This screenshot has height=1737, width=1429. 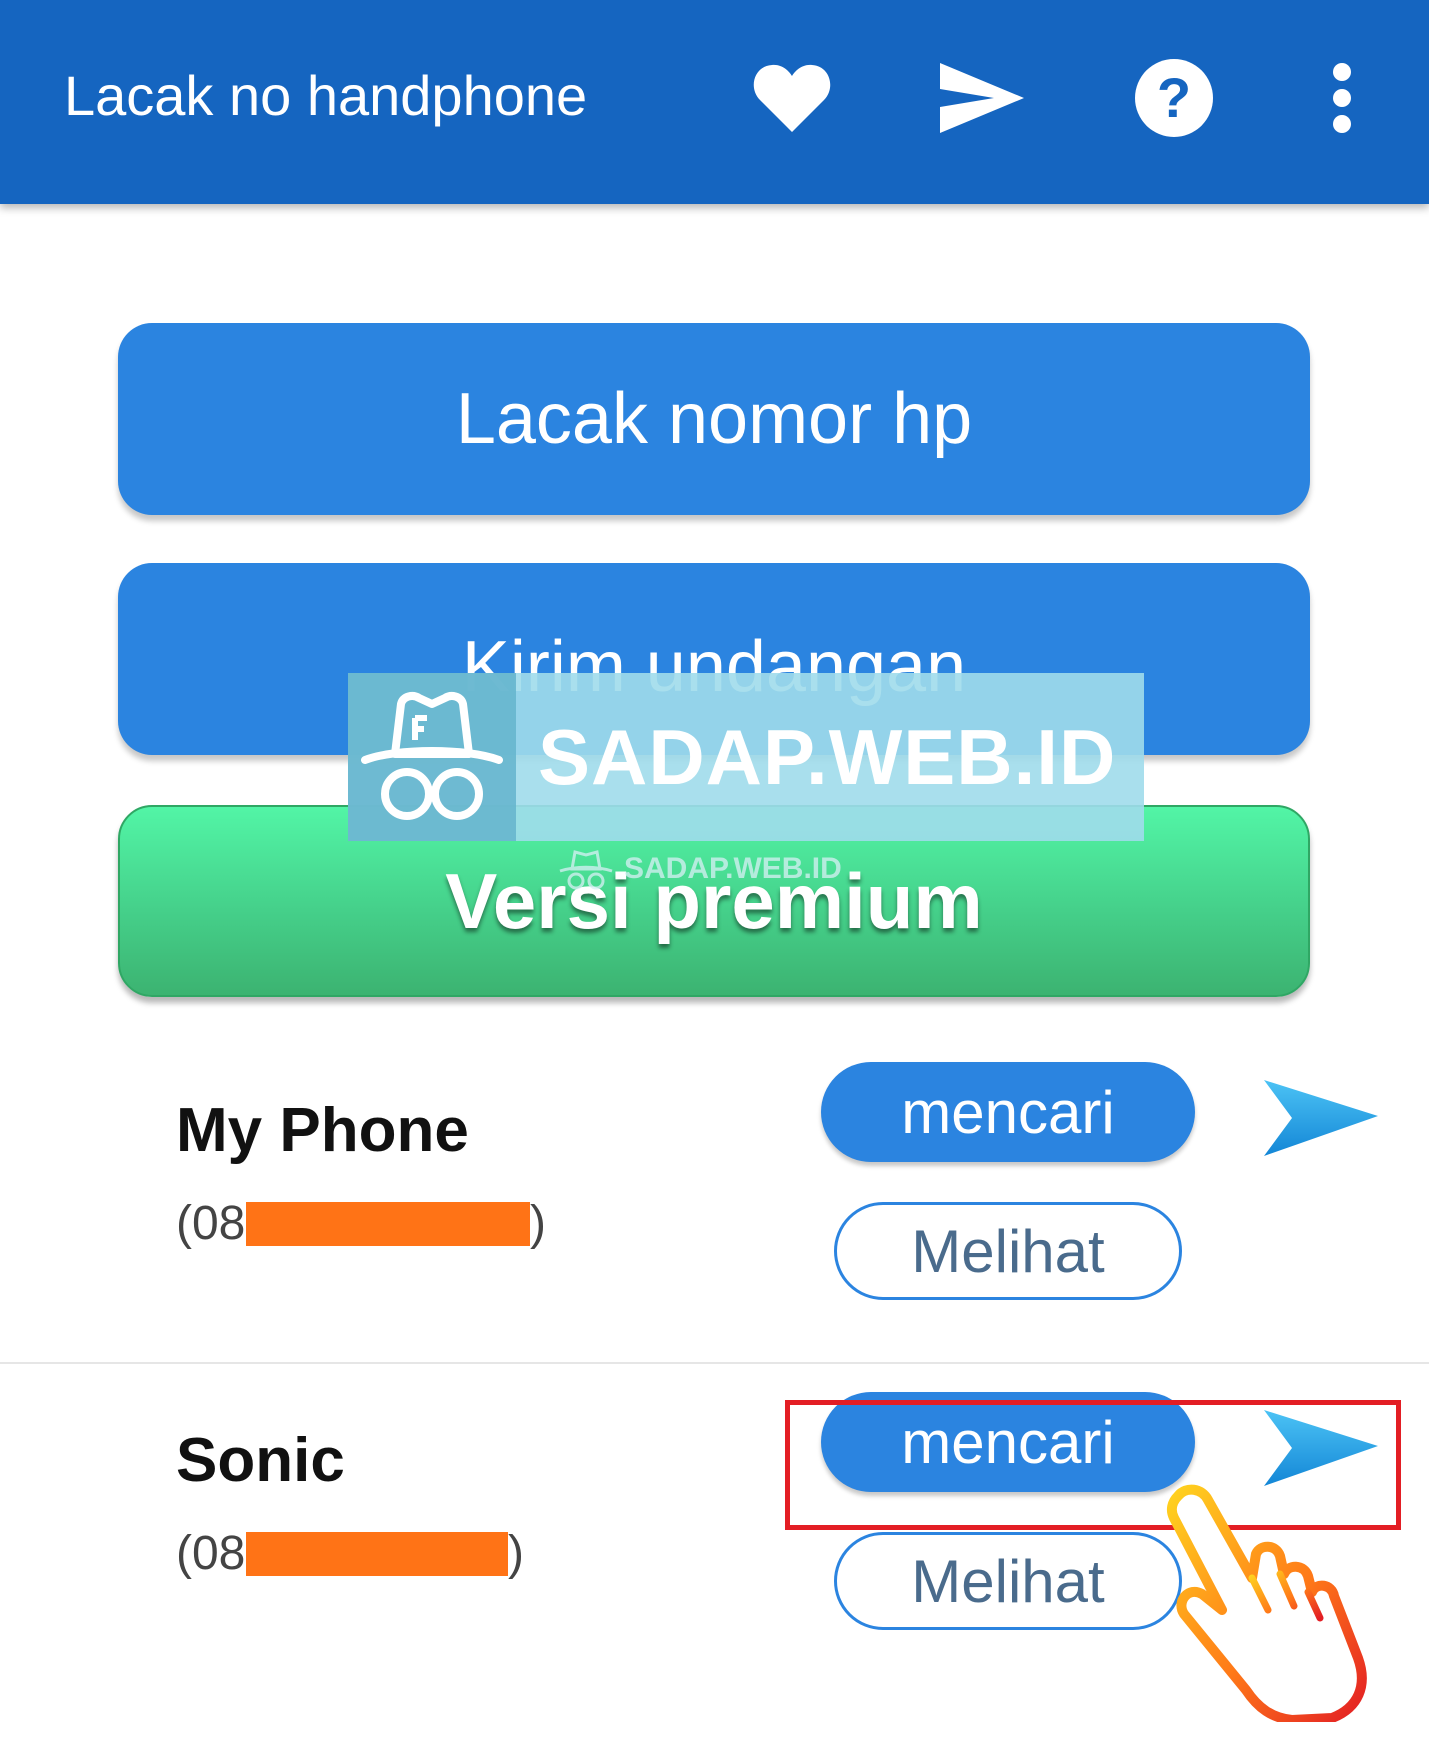 I want to click on spy-hat-glasses-icon, so click(x=432, y=757).